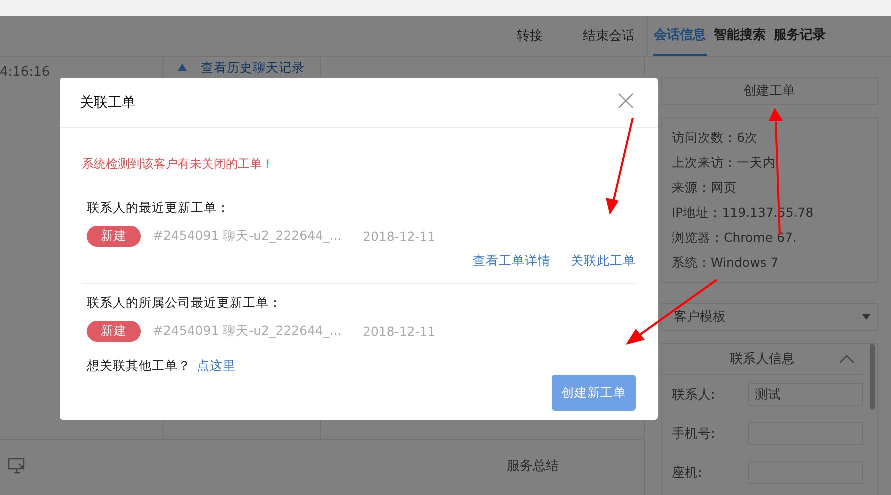 This screenshot has height=495, width=891. Describe the element at coordinates (609, 36) in the screenshot. I see `chat-action-button: 结束会话` at that location.